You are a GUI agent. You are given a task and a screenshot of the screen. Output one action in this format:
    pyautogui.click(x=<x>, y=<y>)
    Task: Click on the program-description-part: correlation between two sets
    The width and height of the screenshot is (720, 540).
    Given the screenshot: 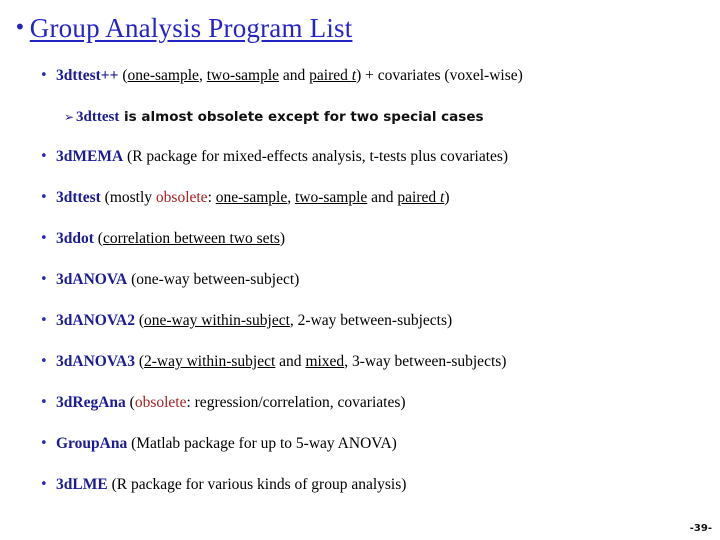 What is the action you would take?
    pyautogui.click(x=191, y=238)
    